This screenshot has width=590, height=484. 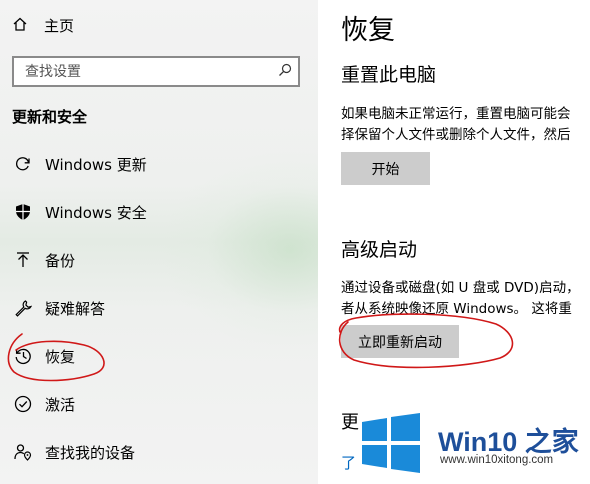 I want to click on search-icon, so click(x=285, y=72).